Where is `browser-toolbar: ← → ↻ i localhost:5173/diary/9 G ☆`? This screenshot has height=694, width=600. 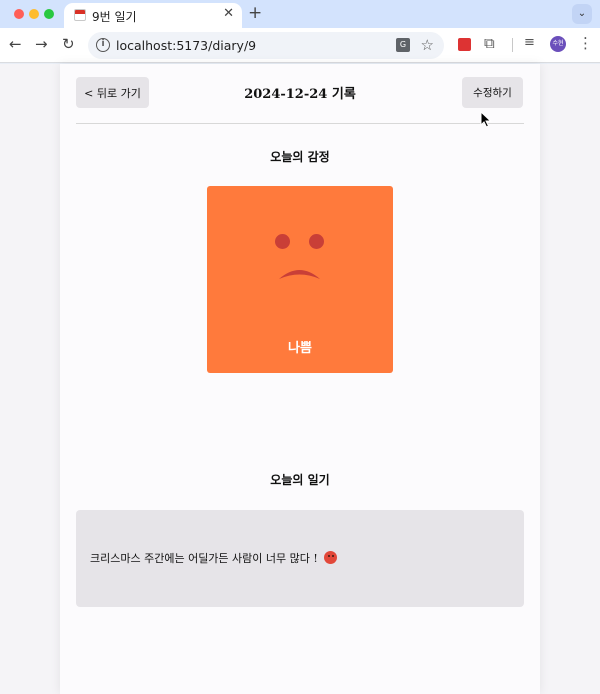
browser-toolbar: ← → ↻ i localhost:5173/diary/9 G ☆ is located at coordinates (300, 45).